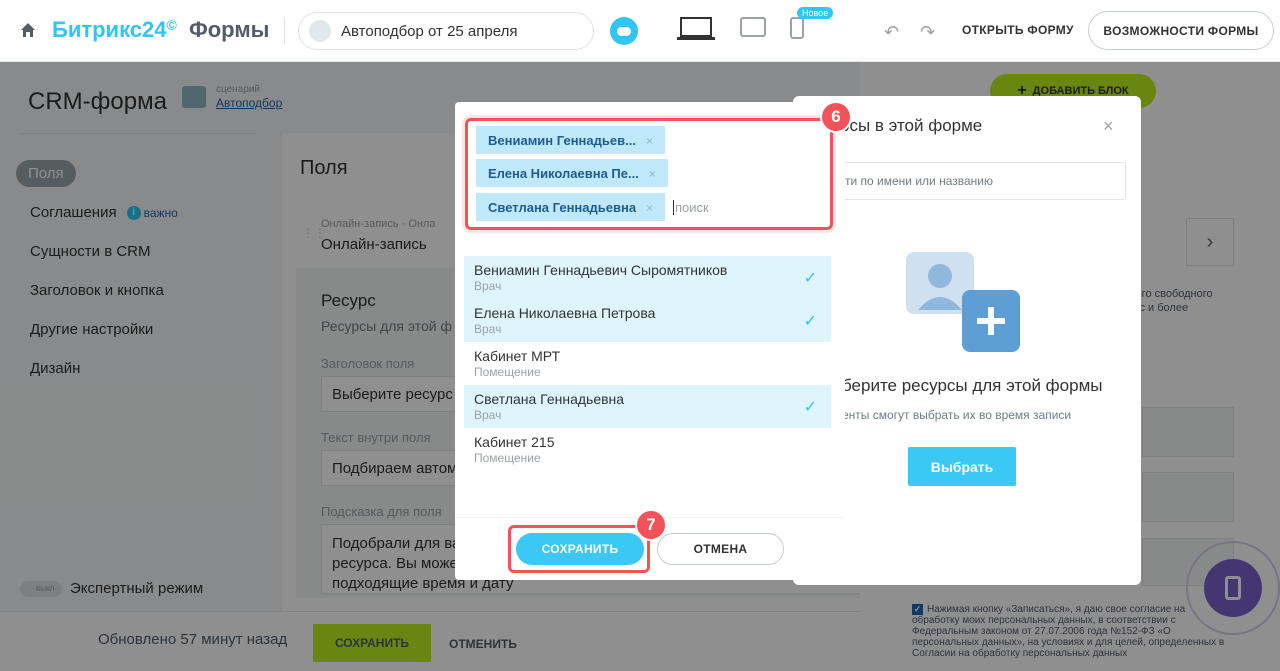  I want to click on scenario-selector: Автоподбор от 25 апреля, so click(446, 31).